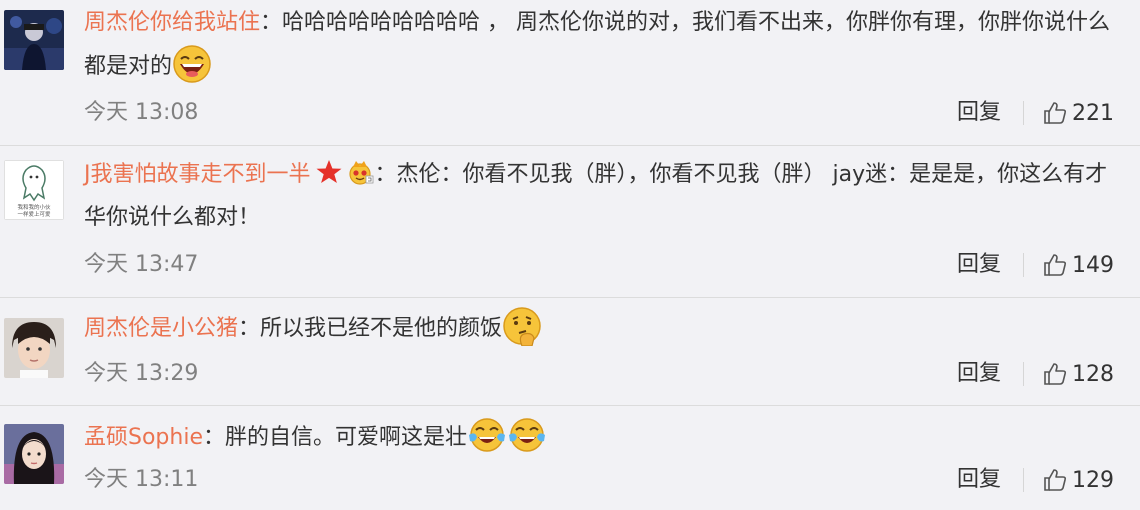 The height and width of the screenshot is (510, 1140). Describe the element at coordinates (1035, 265) in the screenshot. I see `comment-actions: 回复 149` at that location.